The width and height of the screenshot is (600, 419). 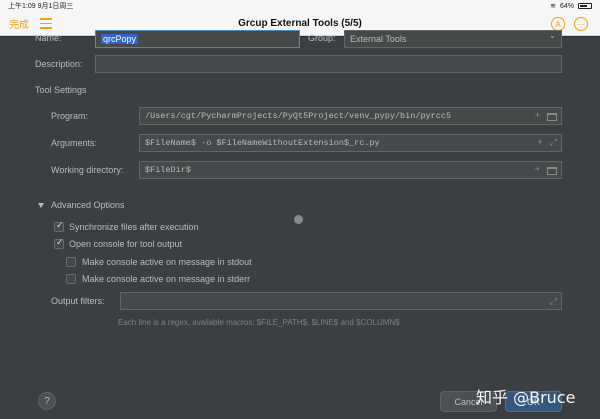 I want to click on open-console-checkbox, so click(x=59, y=243).